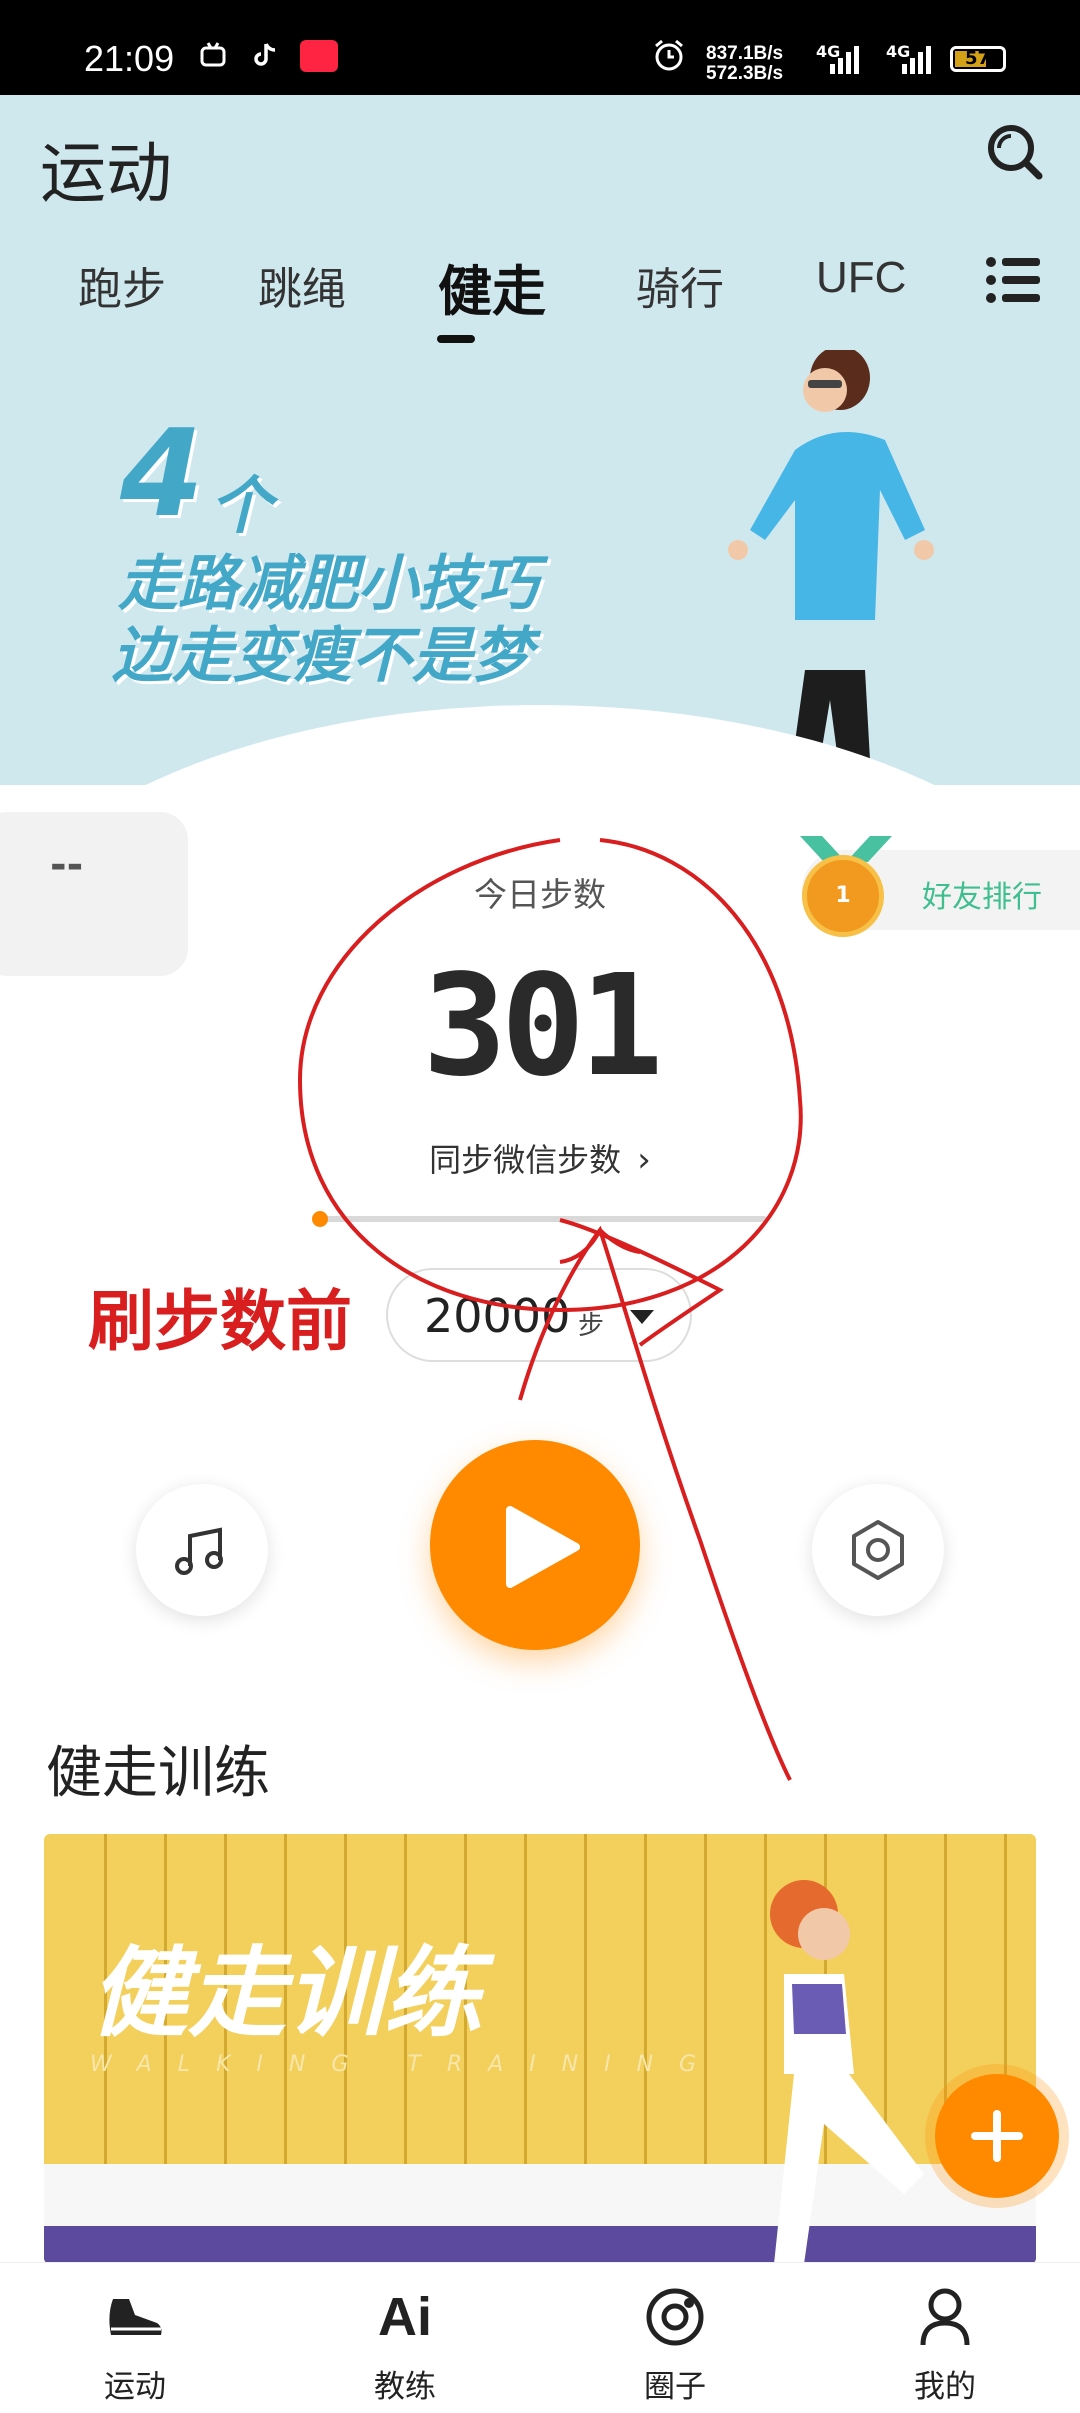 The height and width of the screenshot is (2413, 1080). Describe the element at coordinates (540, 2337) in the screenshot. I see `bottom-navigation: 运动 Ai 教练 圈子 我的` at that location.